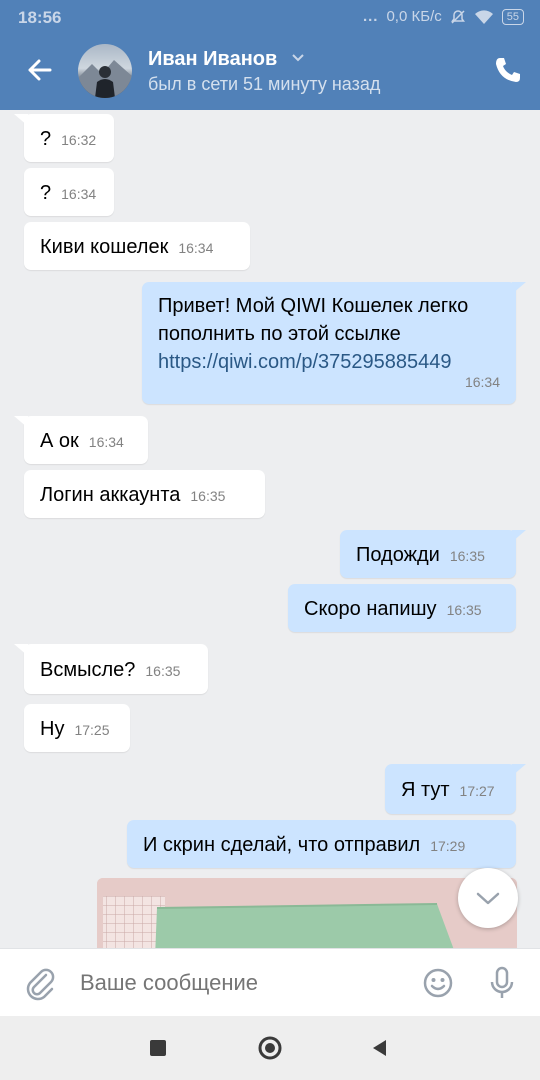 This screenshot has width=540, height=1080. I want to click on home-circle-icon, so click(270, 1048).